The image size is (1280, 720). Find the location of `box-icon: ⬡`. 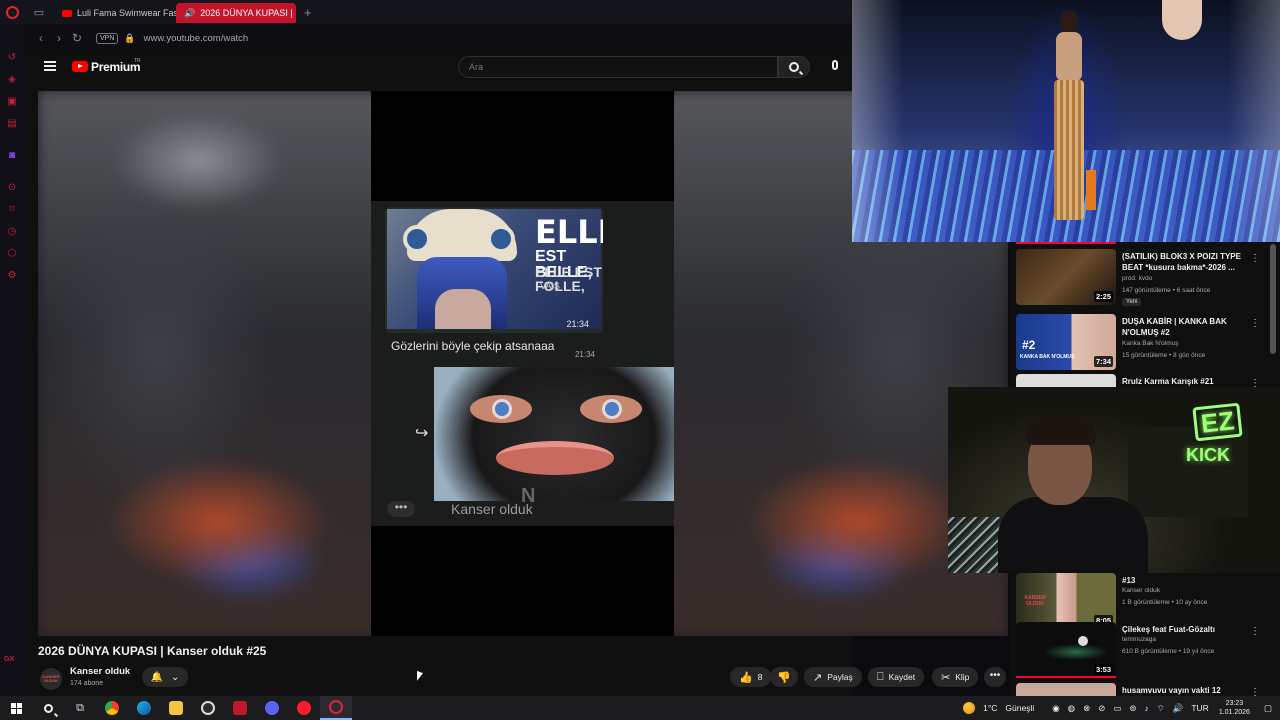

box-icon: ⬡ is located at coordinates (12, 254).